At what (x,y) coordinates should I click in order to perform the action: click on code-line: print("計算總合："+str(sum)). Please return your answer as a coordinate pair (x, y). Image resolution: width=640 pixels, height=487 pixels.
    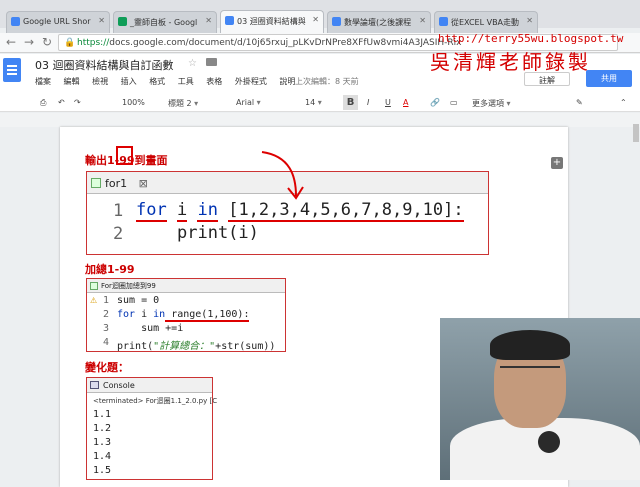
    Looking at the image, I should click on (196, 344).